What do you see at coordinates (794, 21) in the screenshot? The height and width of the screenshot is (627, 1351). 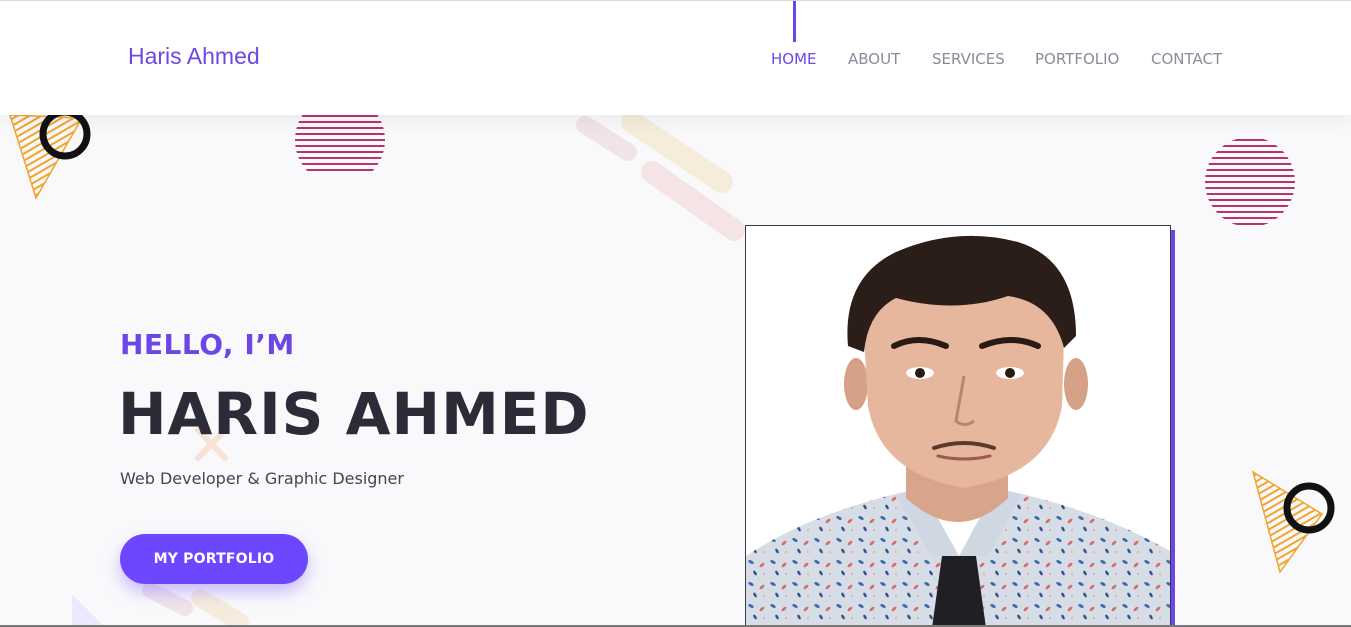 I see `nav-active-indicator` at bounding box center [794, 21].